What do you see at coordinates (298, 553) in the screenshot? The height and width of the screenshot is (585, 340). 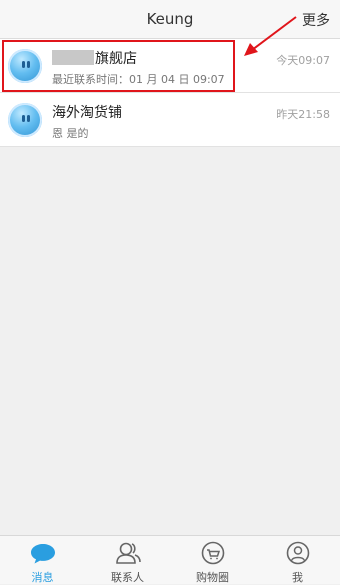 I see `profile-icon` at bounding box center [298, 553].